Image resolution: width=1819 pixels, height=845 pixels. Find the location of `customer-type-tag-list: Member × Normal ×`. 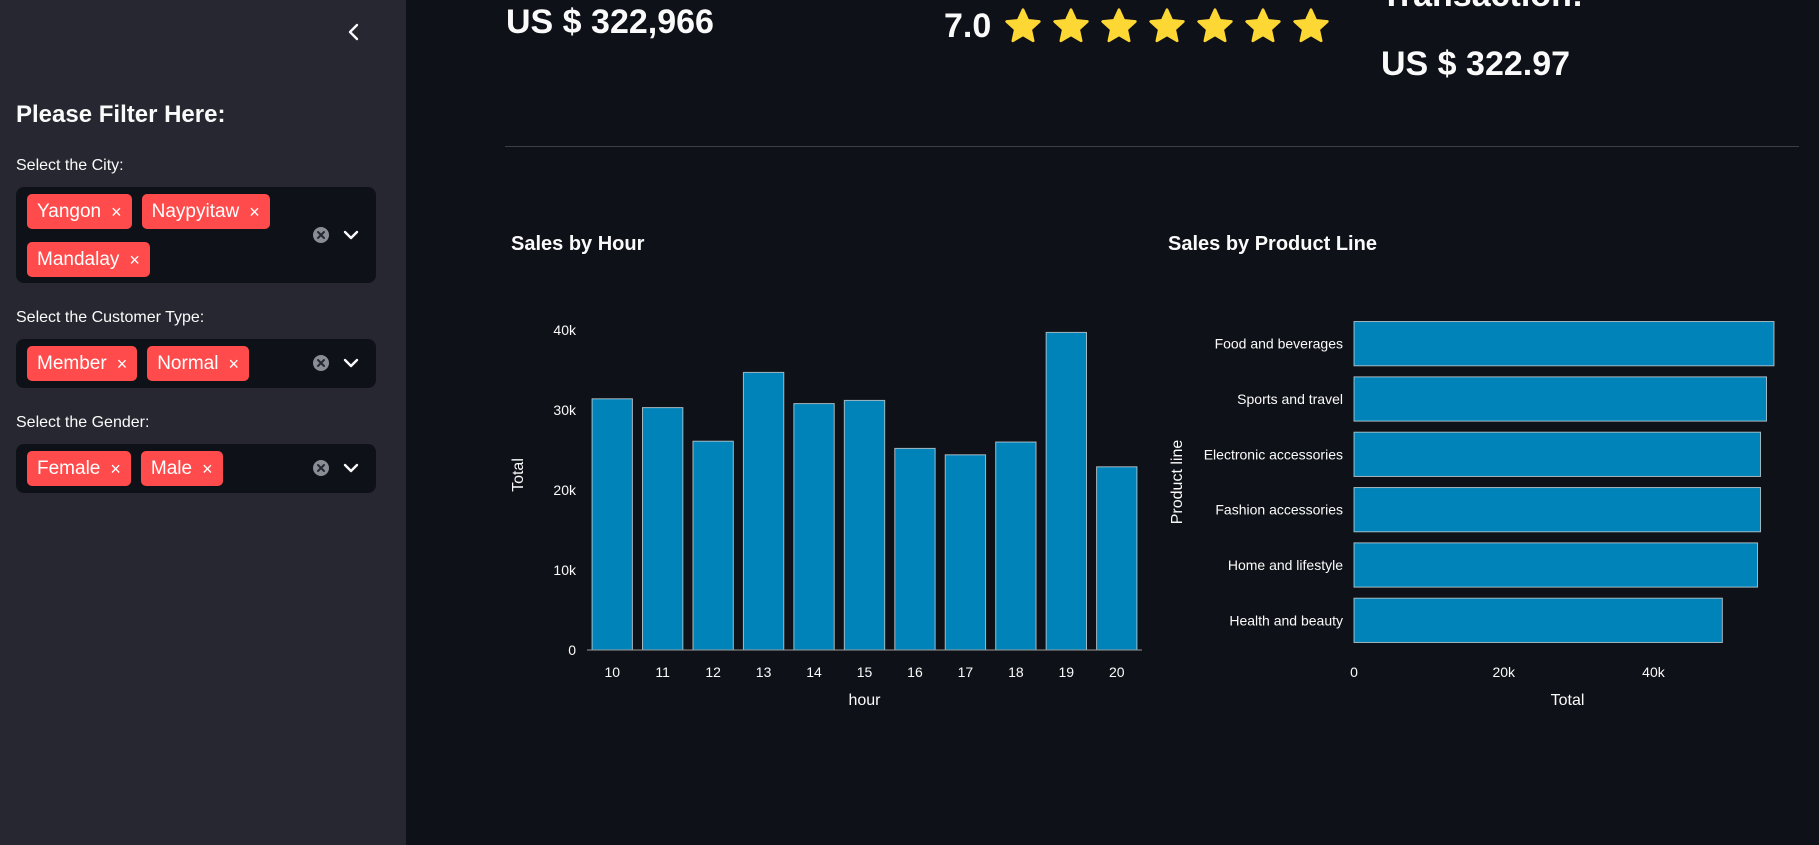

customer-type-tag-list: Member × Normal × is located at coordinates (162, 363).